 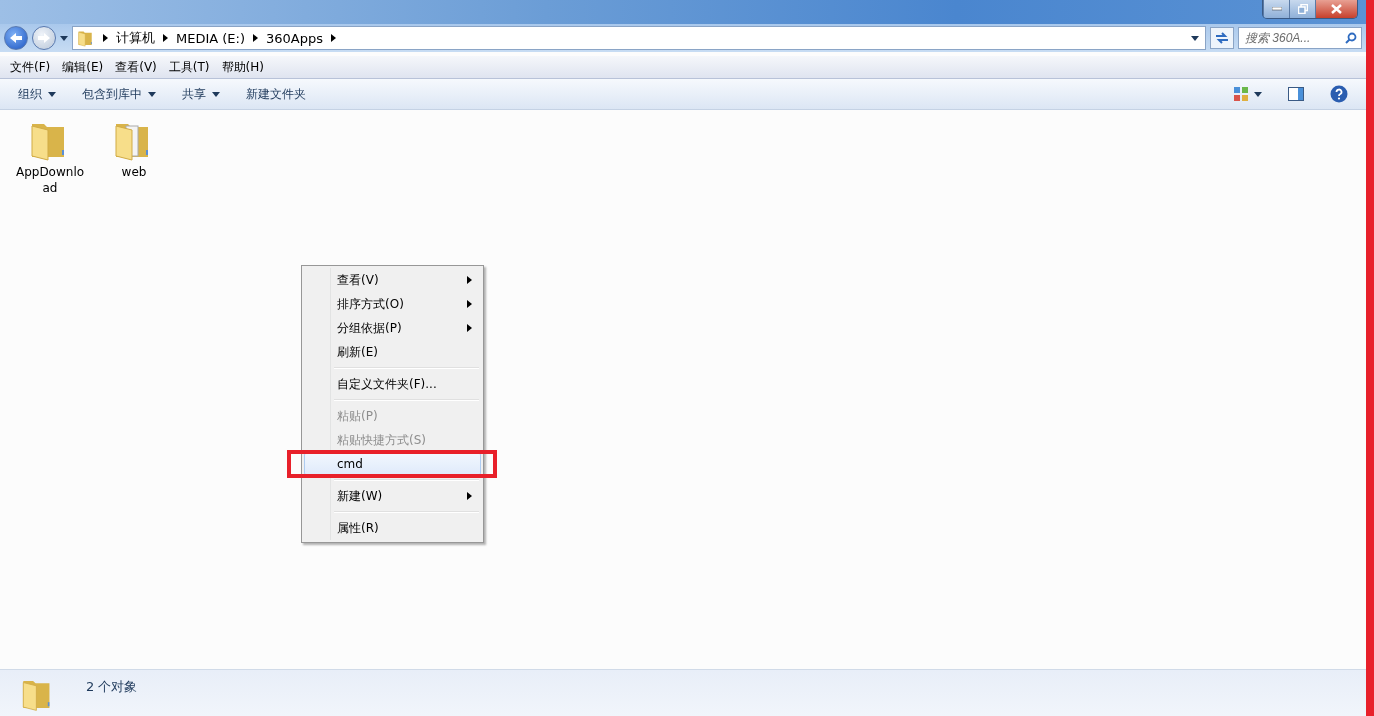 I want to click on minimize-icon, so click(x=1276, y=9).